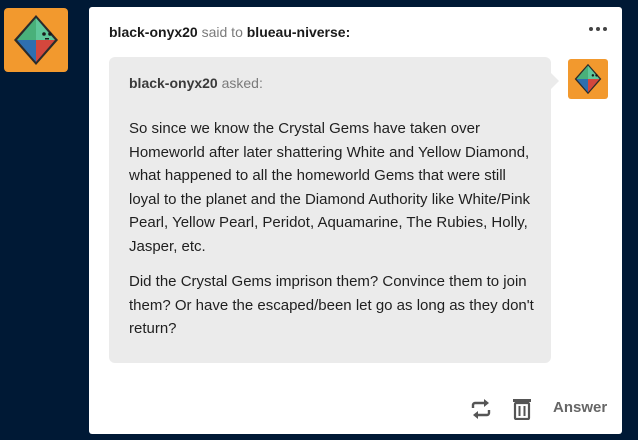 This screenshot has width=638, height=440. What do you see at coordinates (222, 32) in the screenshot?
I see `said-to-label: said to` at bounding box center [222, 32].